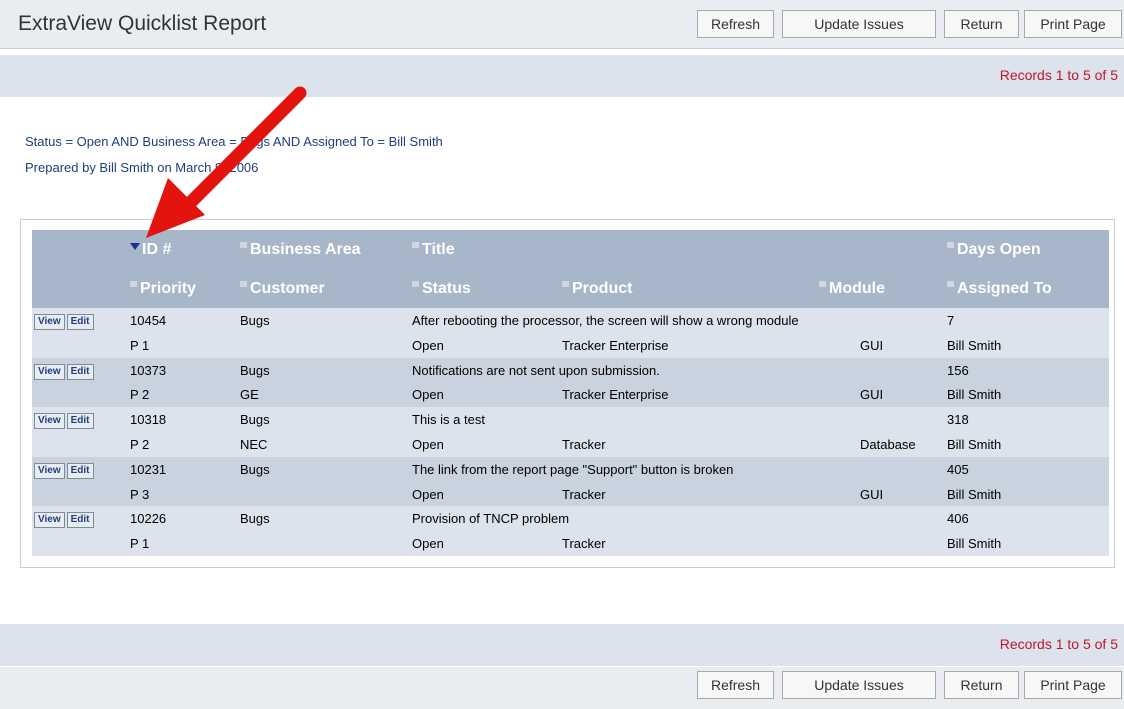 Image resolution: width=1124 pixels, height=709 pixels. I want to click on cell-id: 10226, so click(185, 519).